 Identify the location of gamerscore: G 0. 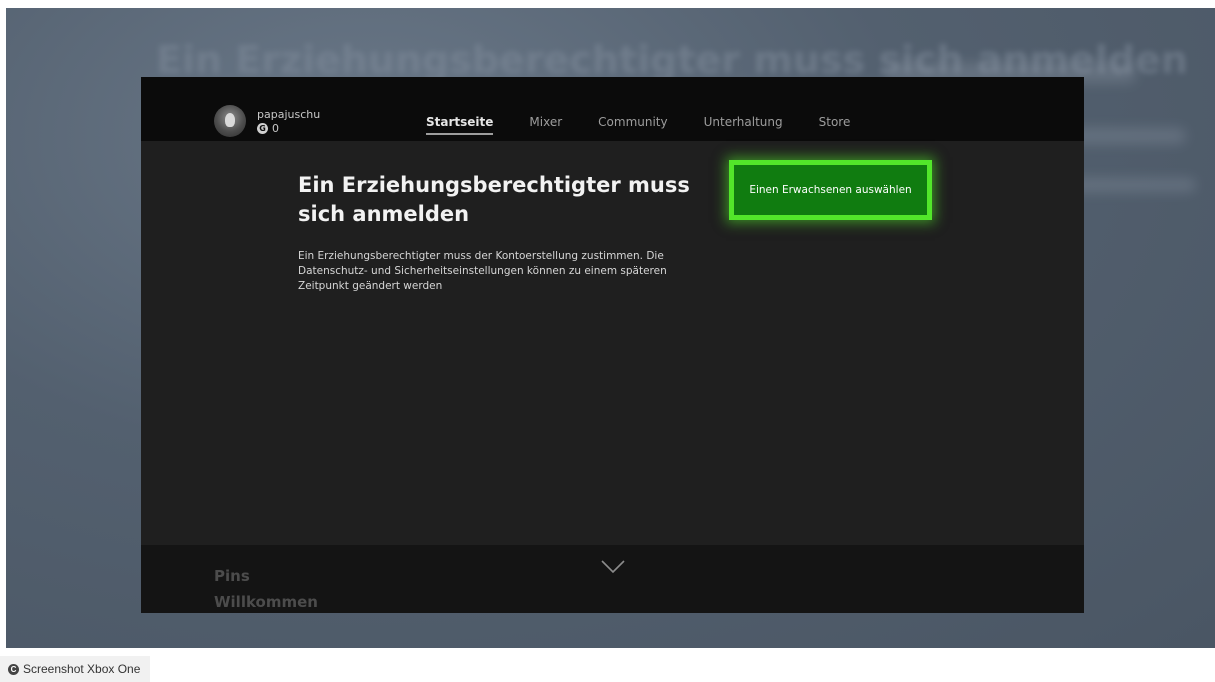
(268, 128).